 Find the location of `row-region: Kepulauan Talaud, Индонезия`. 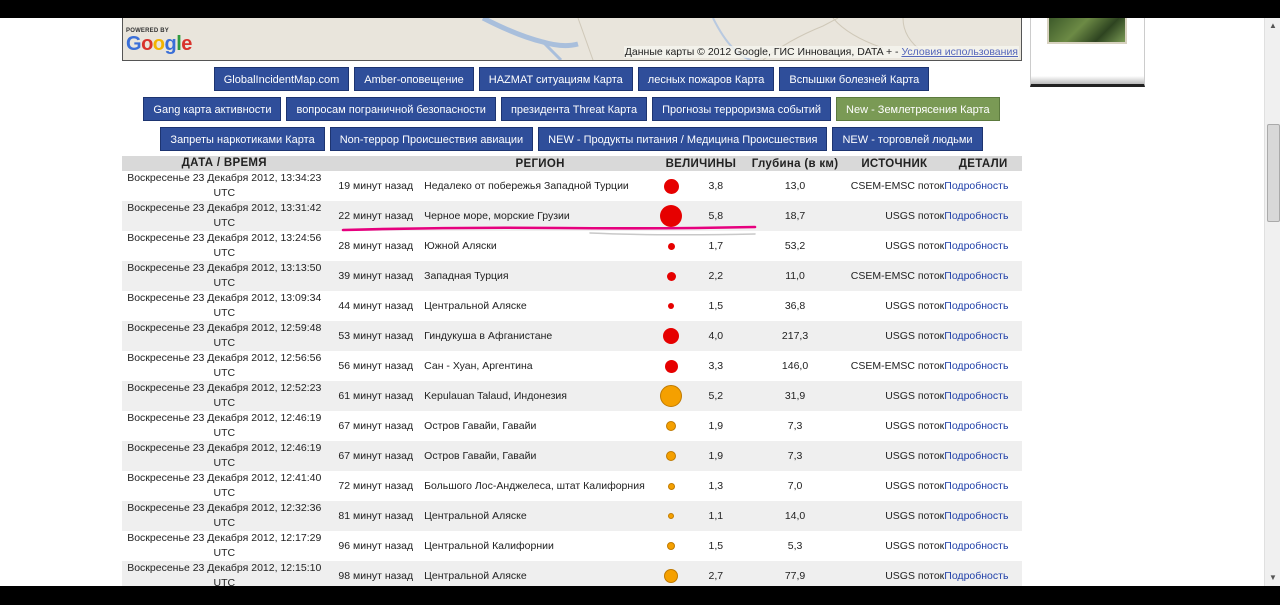

row-region: Kepulauan Talaud, Индонезия is located at coordinates (537, 396).